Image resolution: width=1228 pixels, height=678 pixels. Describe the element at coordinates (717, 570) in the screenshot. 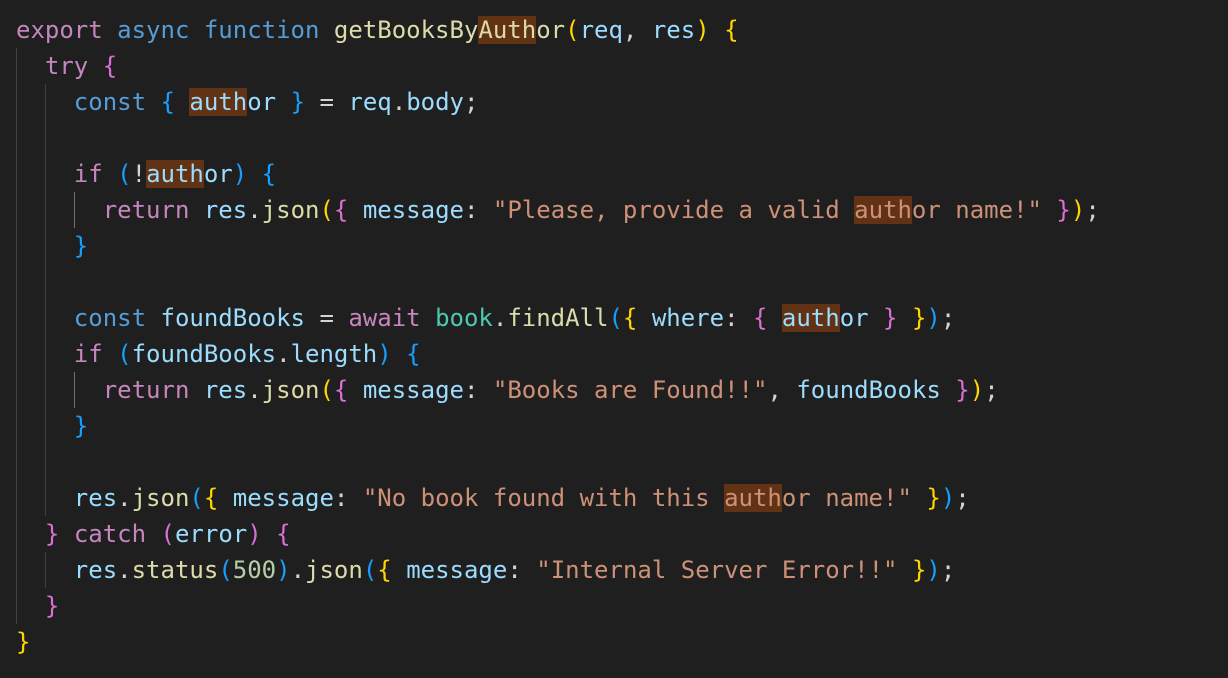

I see `code-token: "Internal Server Error!!"` at that location.